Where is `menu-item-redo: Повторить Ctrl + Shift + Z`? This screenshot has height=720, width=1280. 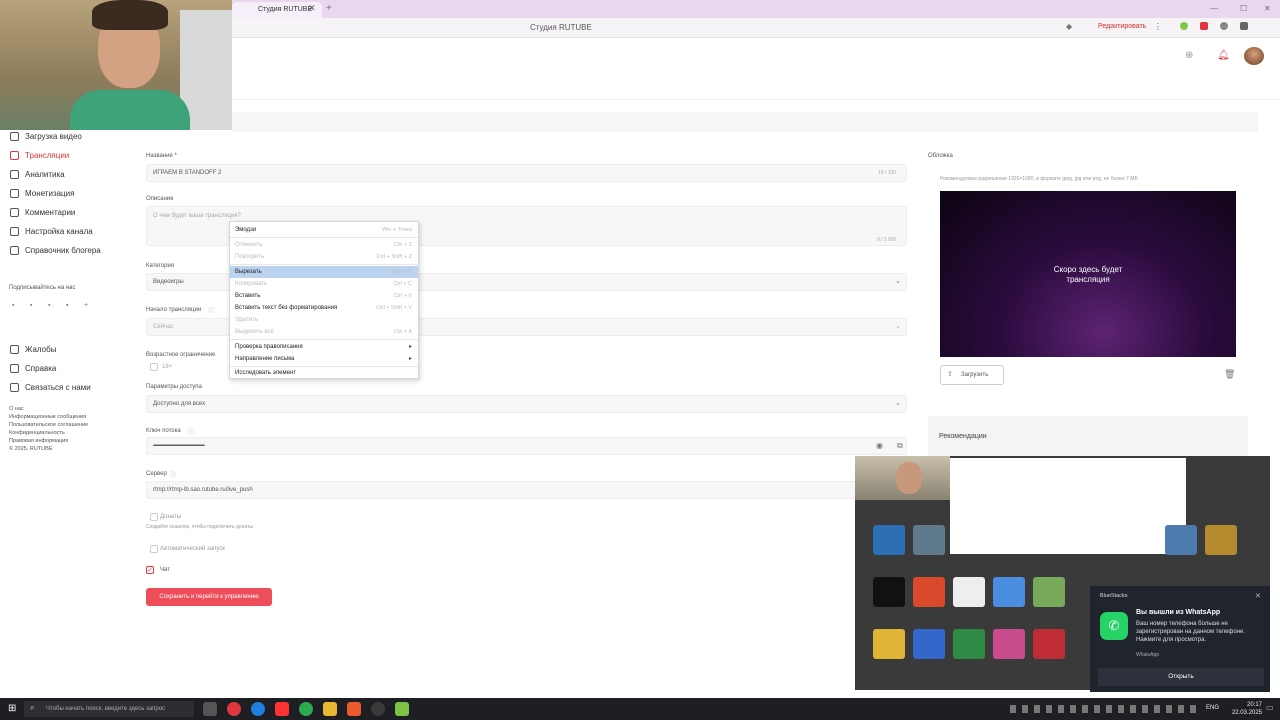
menu-item-redo: Повторить Ctrl + Shift + Z is located at coordinates (324, 257).